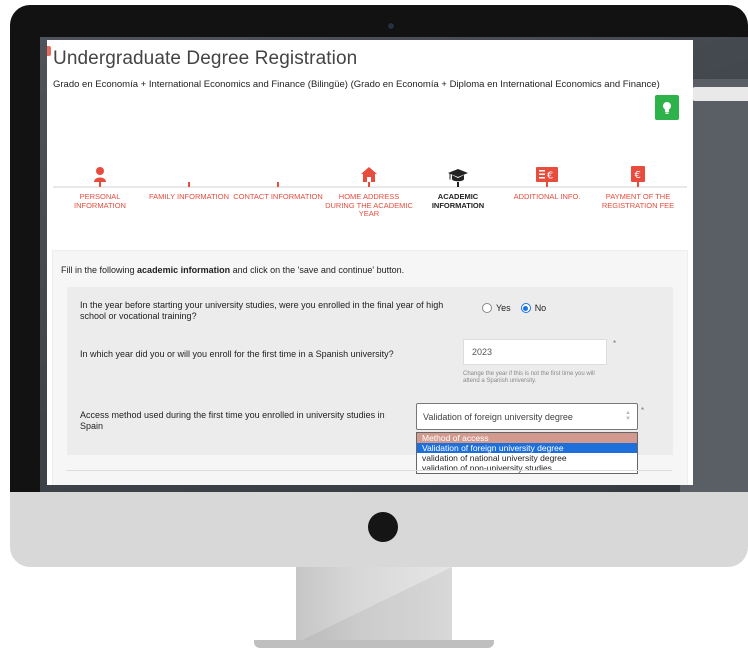  I want to click on window-close-button, so click(49, 51).